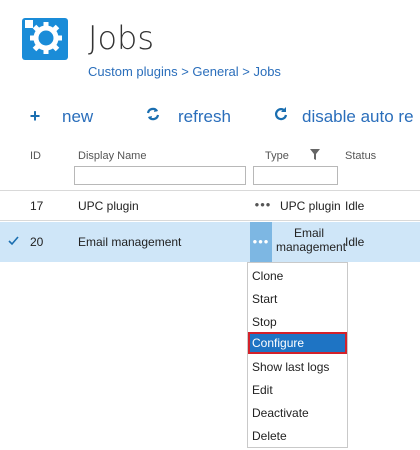  What do you see at coordinates (281, 116) in the screenshot?
I see `disable-refresh-icon` at bounding box center [281, 116].